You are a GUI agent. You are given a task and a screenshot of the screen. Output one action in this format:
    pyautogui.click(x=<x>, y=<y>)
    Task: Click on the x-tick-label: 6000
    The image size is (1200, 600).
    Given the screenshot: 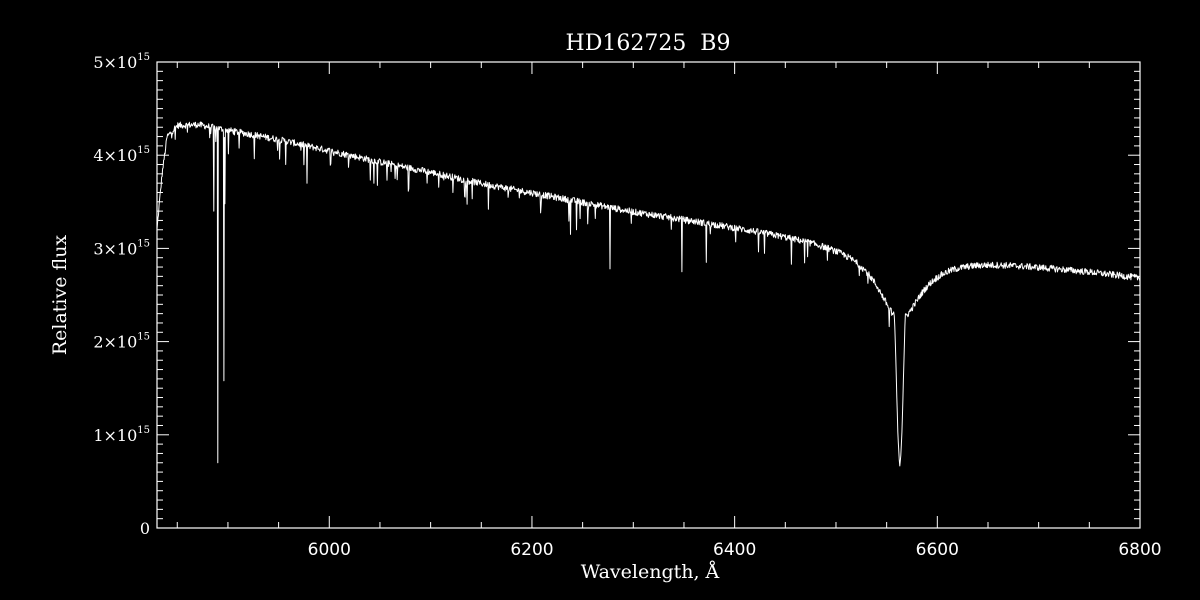 What is the action you would take?
    pyautogui.click(x=329, y=550)
    